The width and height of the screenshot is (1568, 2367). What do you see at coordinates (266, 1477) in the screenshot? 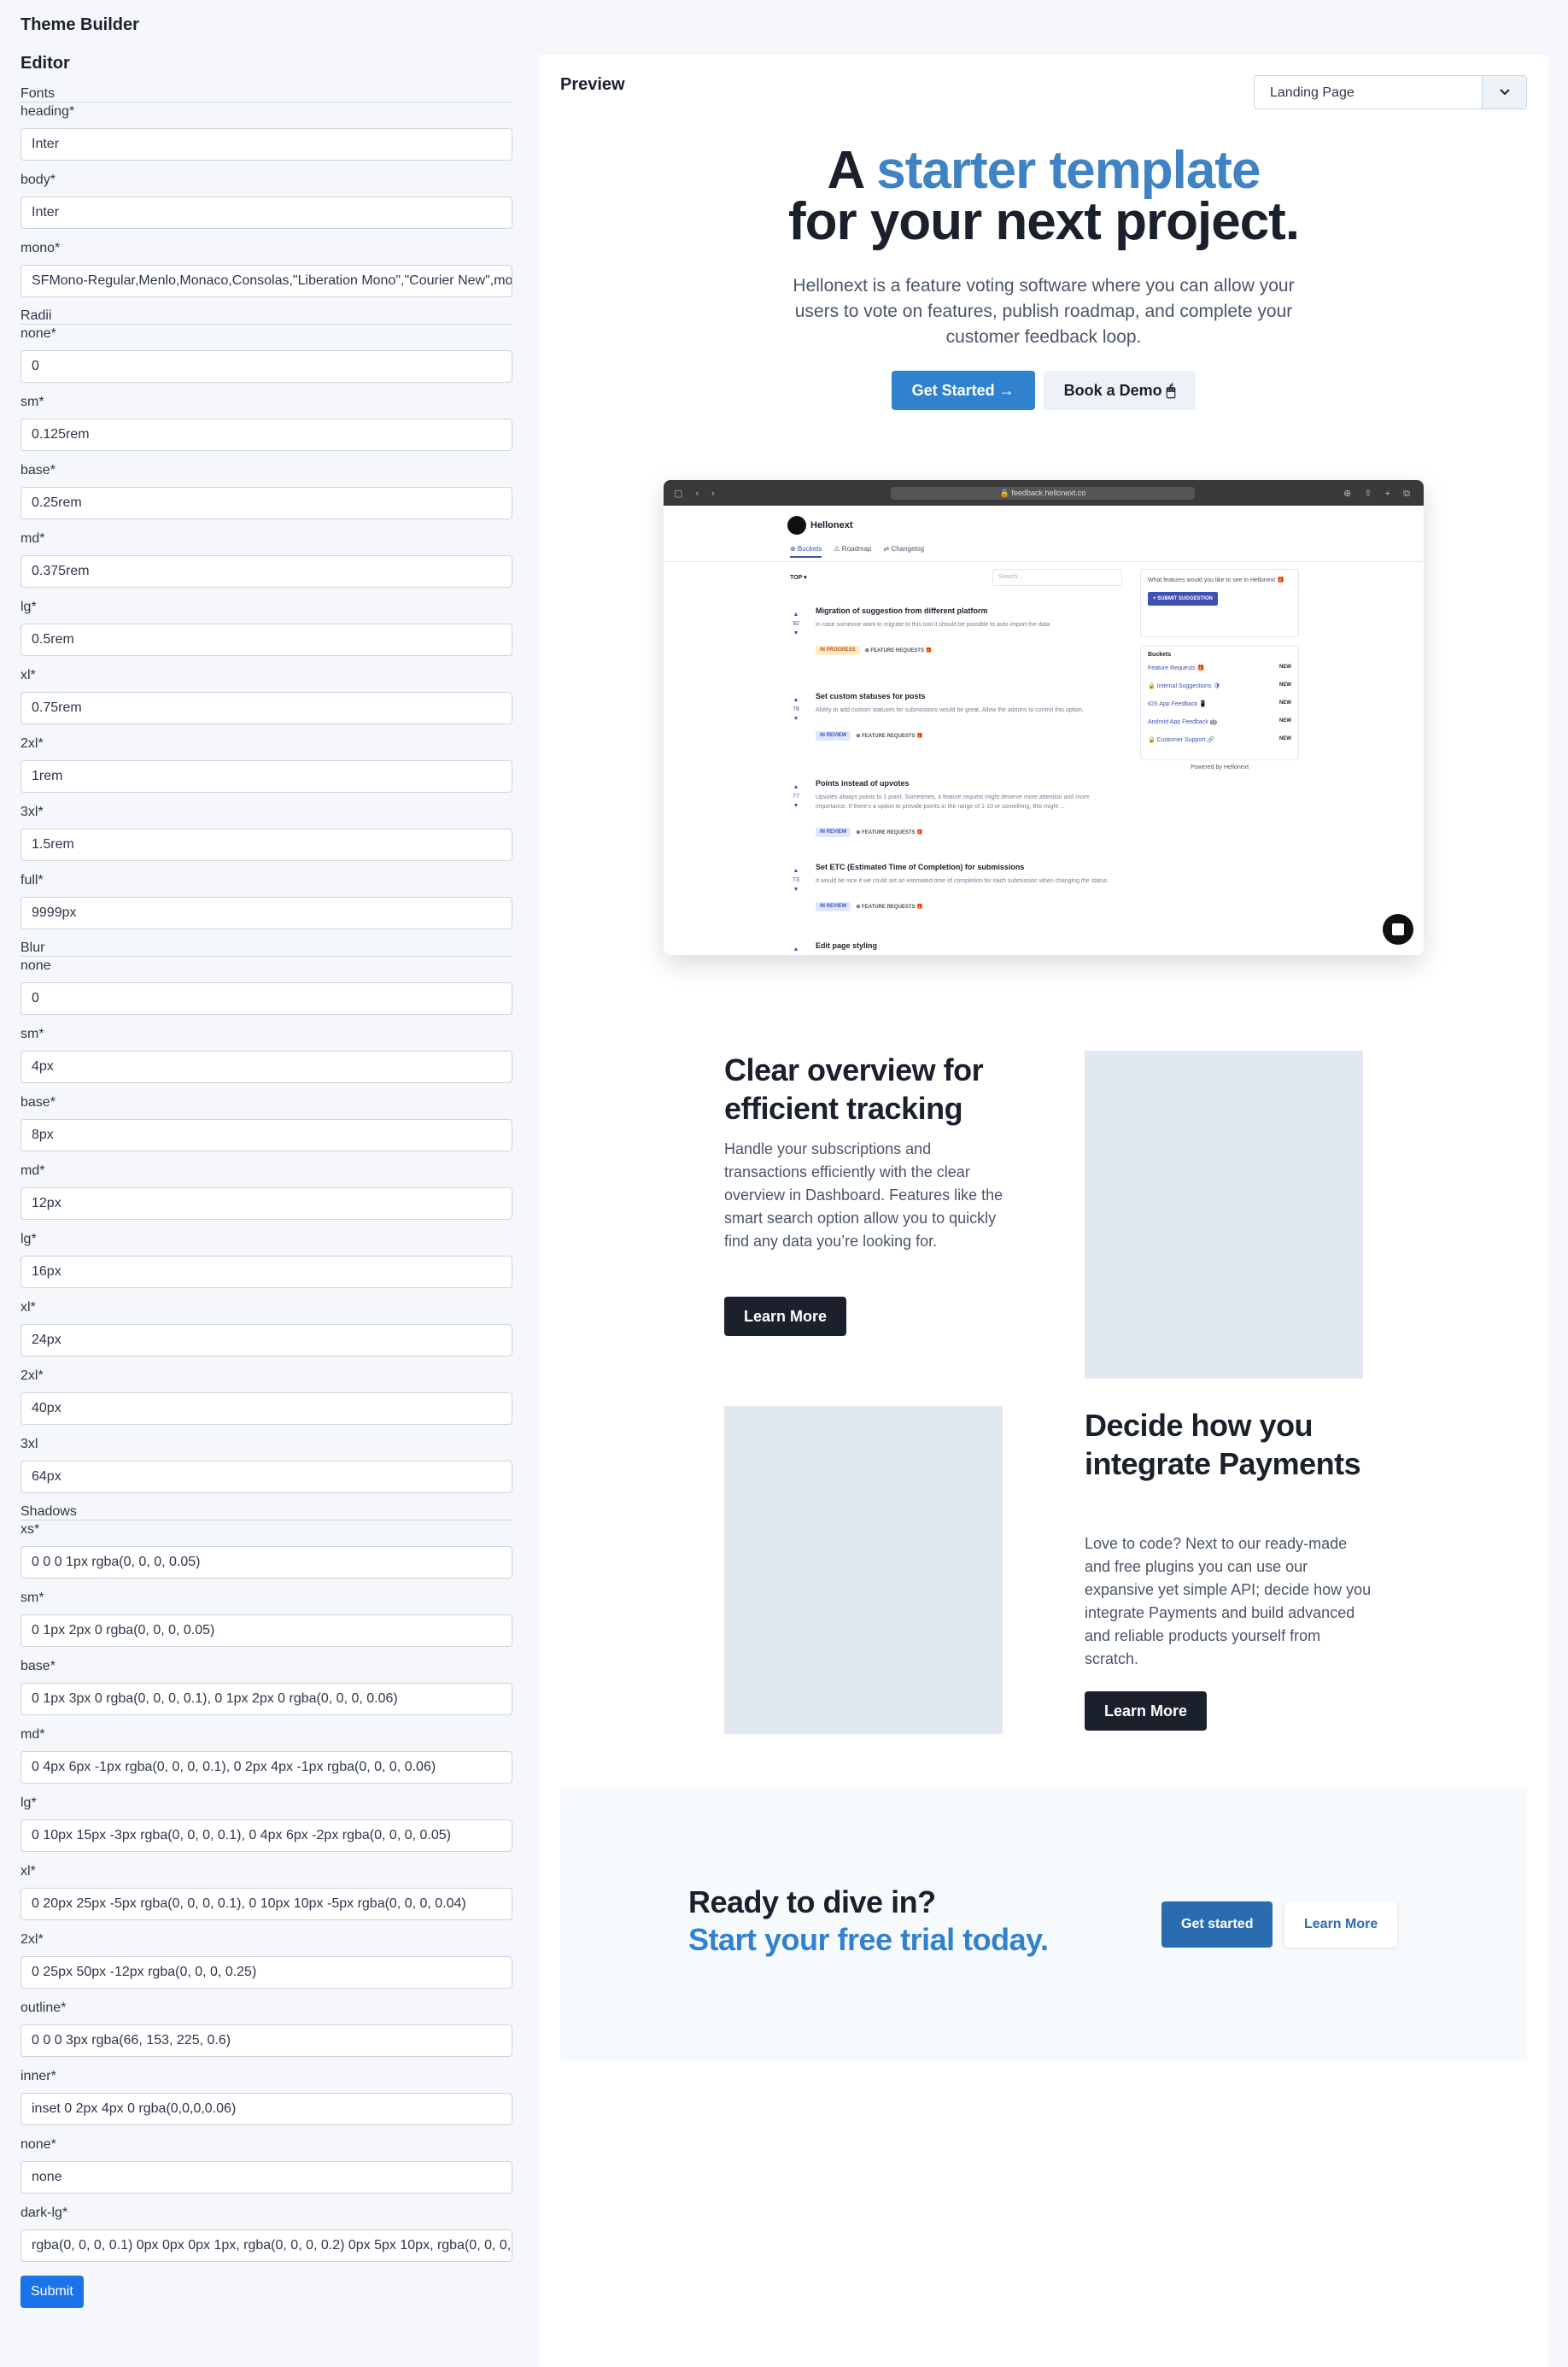
I see `blur-3xl-input: 64px` at bounding box center [266, 1477].